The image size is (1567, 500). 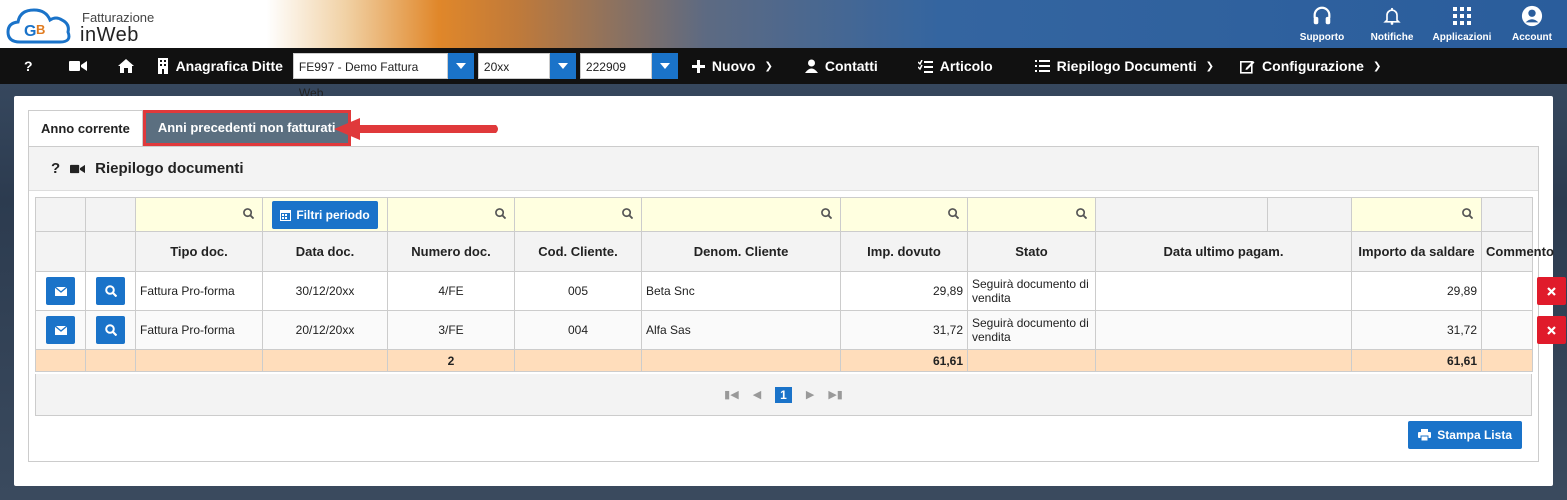 I want to click on cell-numero-doc: 4/FE, so click(x=451, y=291).